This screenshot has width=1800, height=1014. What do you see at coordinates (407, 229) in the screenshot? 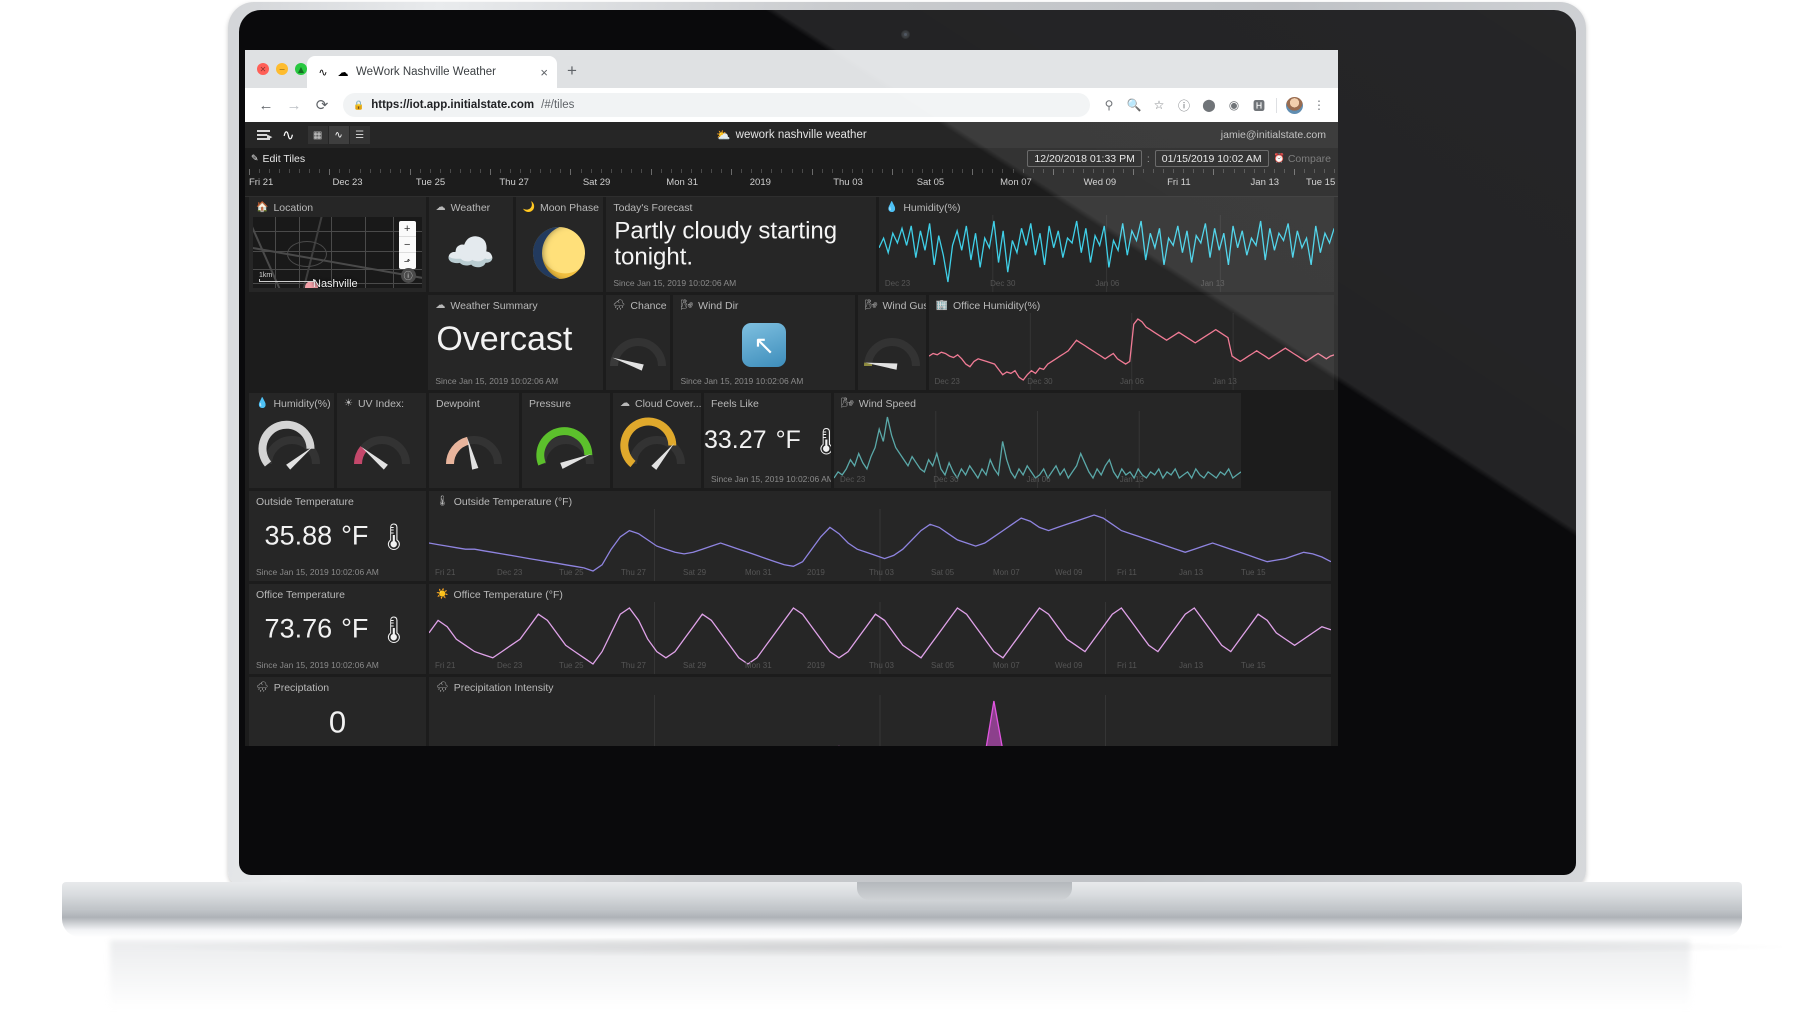
I see `map-zoom-in-button: +` at bounding box center [407, 229].